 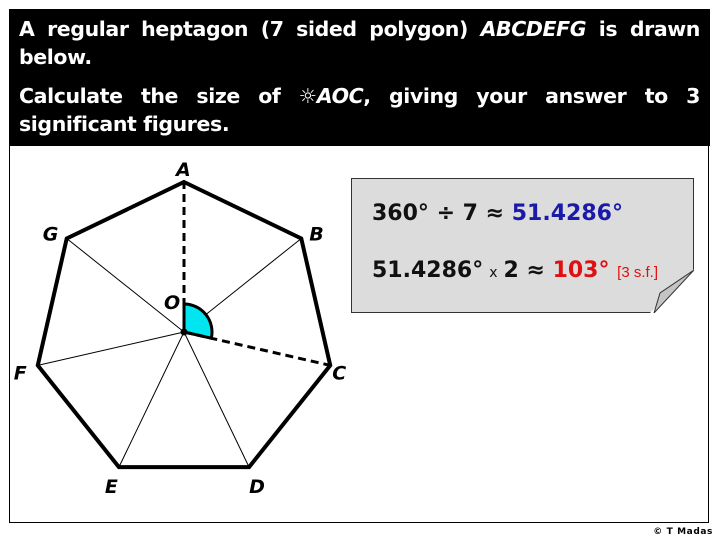 I want to click on radius-line-f, so click(x=111, y=348).